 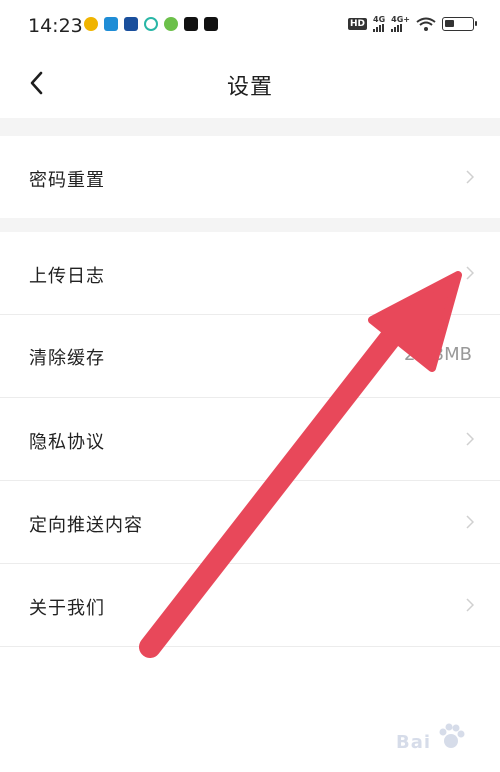 What do you see at coordinates (414, 742) in the screenshot?
I see `watermark-text: Bai` at bounding box center [414, 742].